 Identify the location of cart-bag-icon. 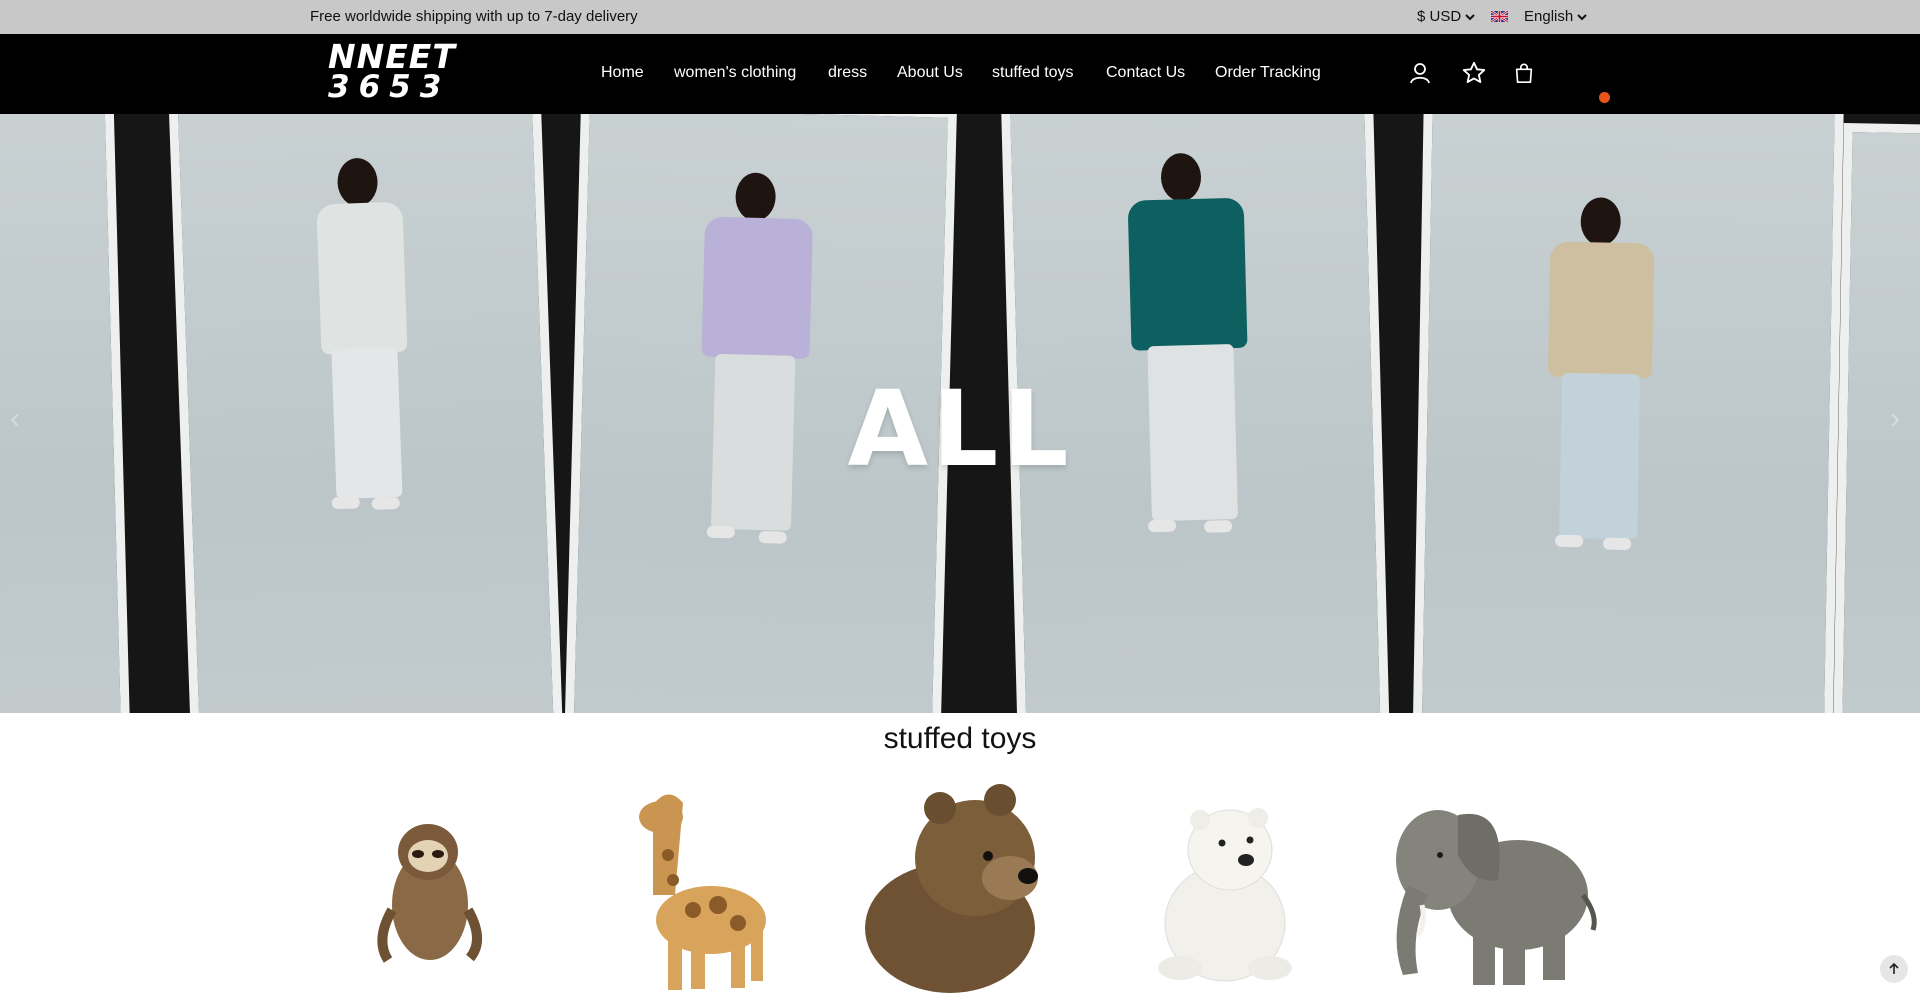
(1524, 73).